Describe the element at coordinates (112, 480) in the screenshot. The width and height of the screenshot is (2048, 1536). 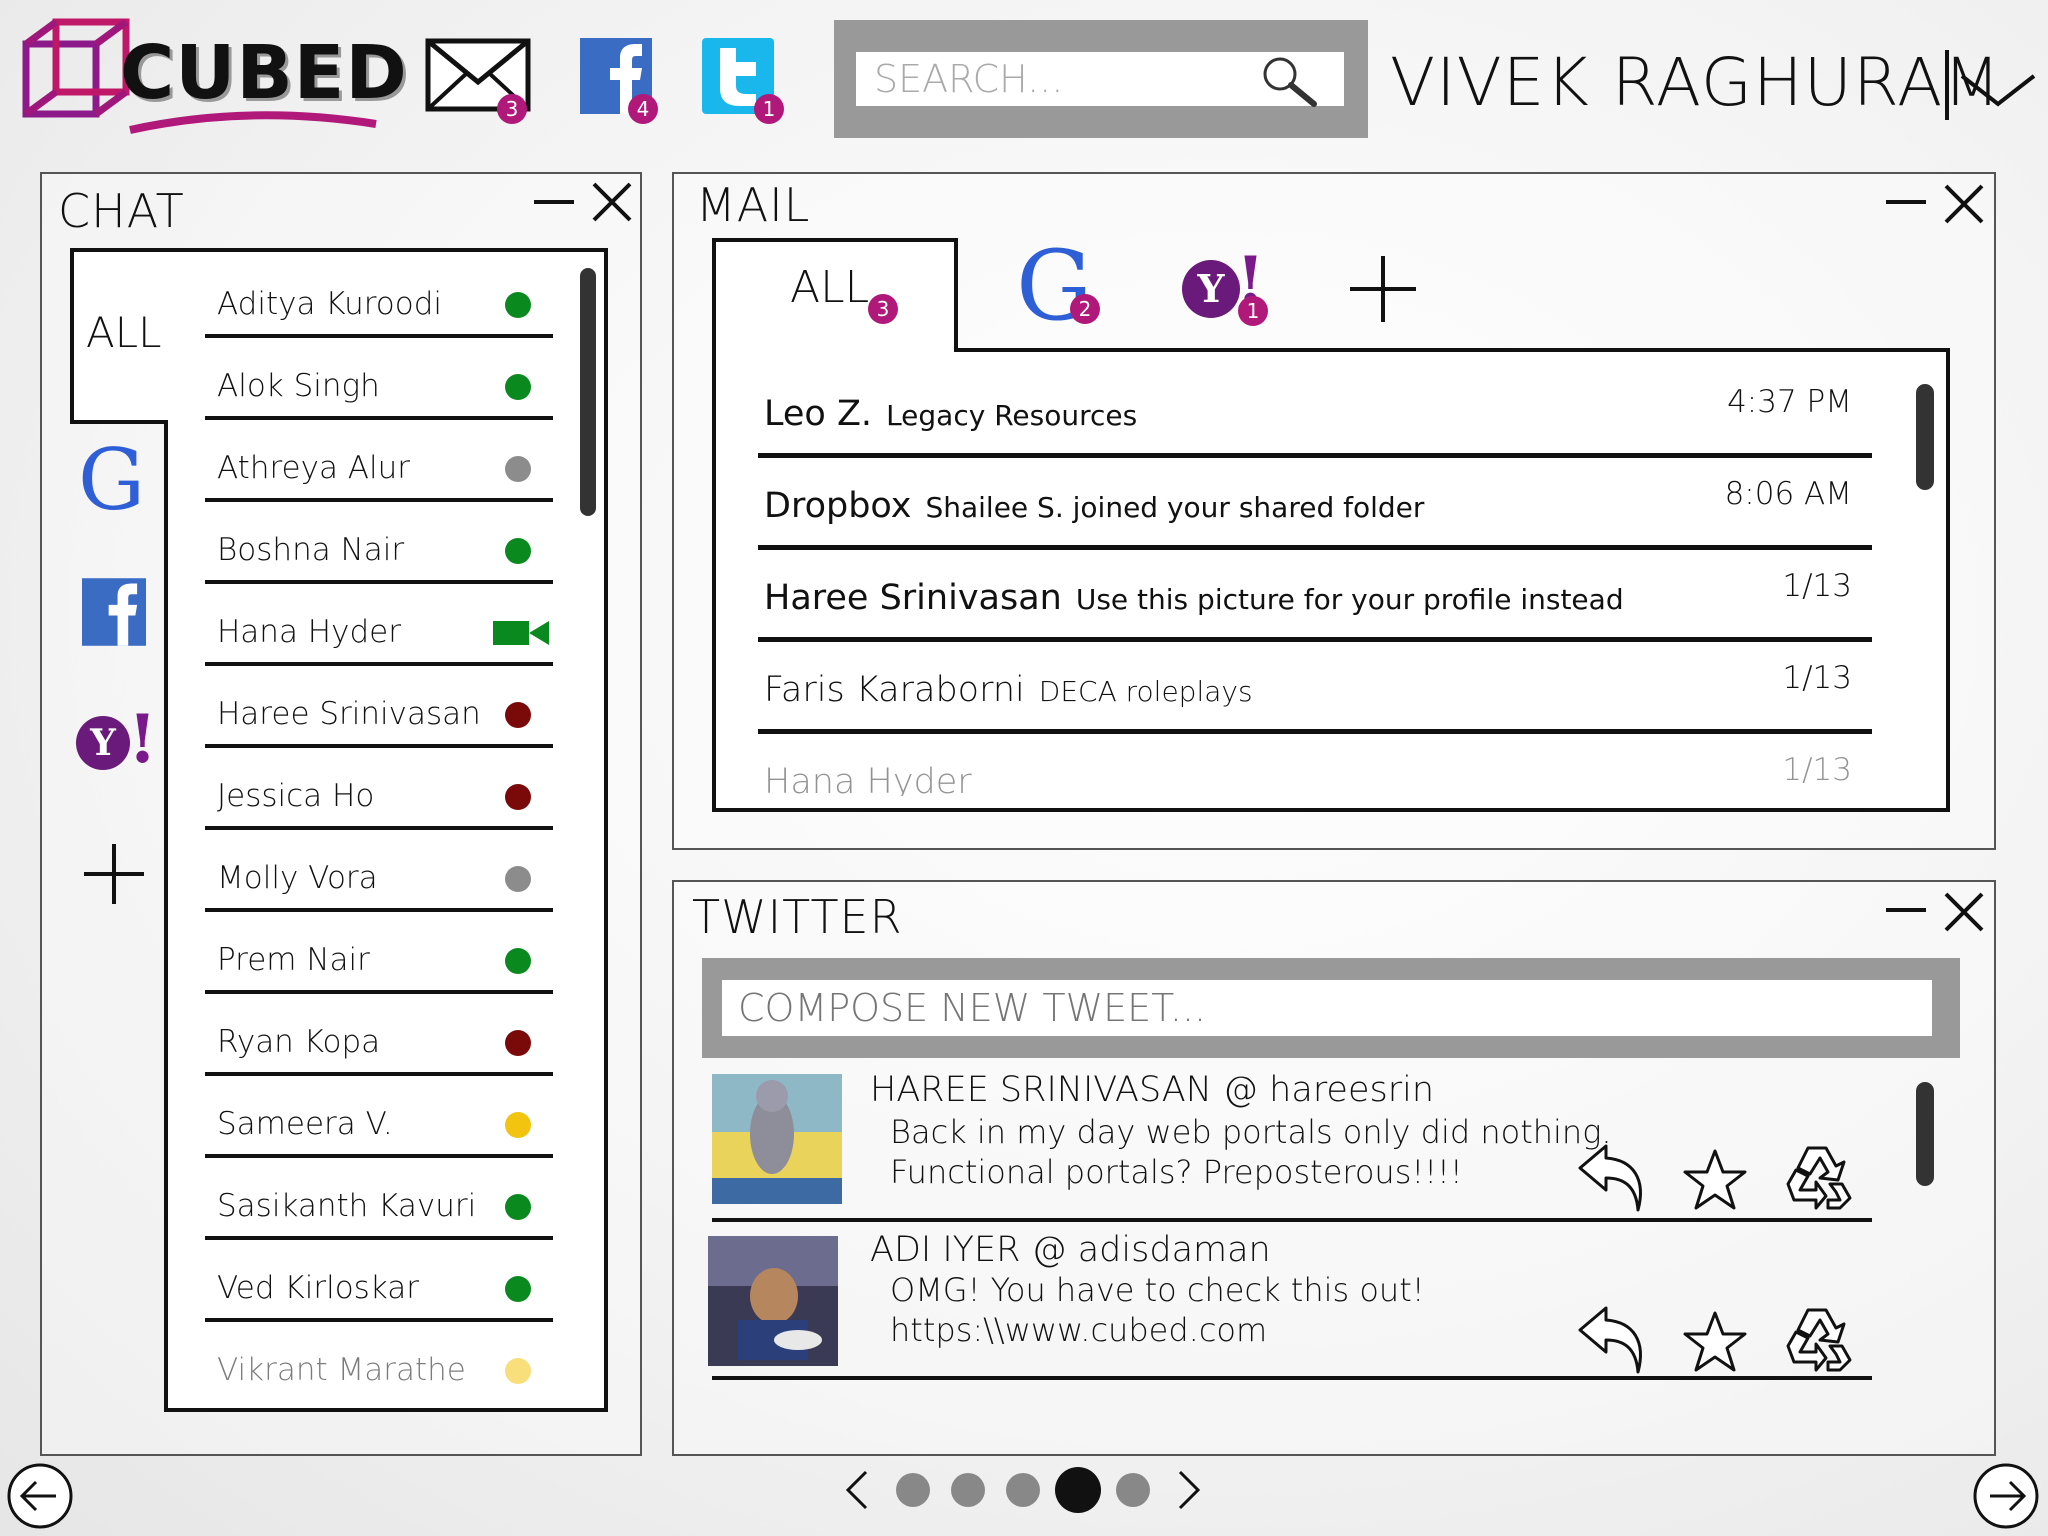
I see `google-icon: G` at that location.